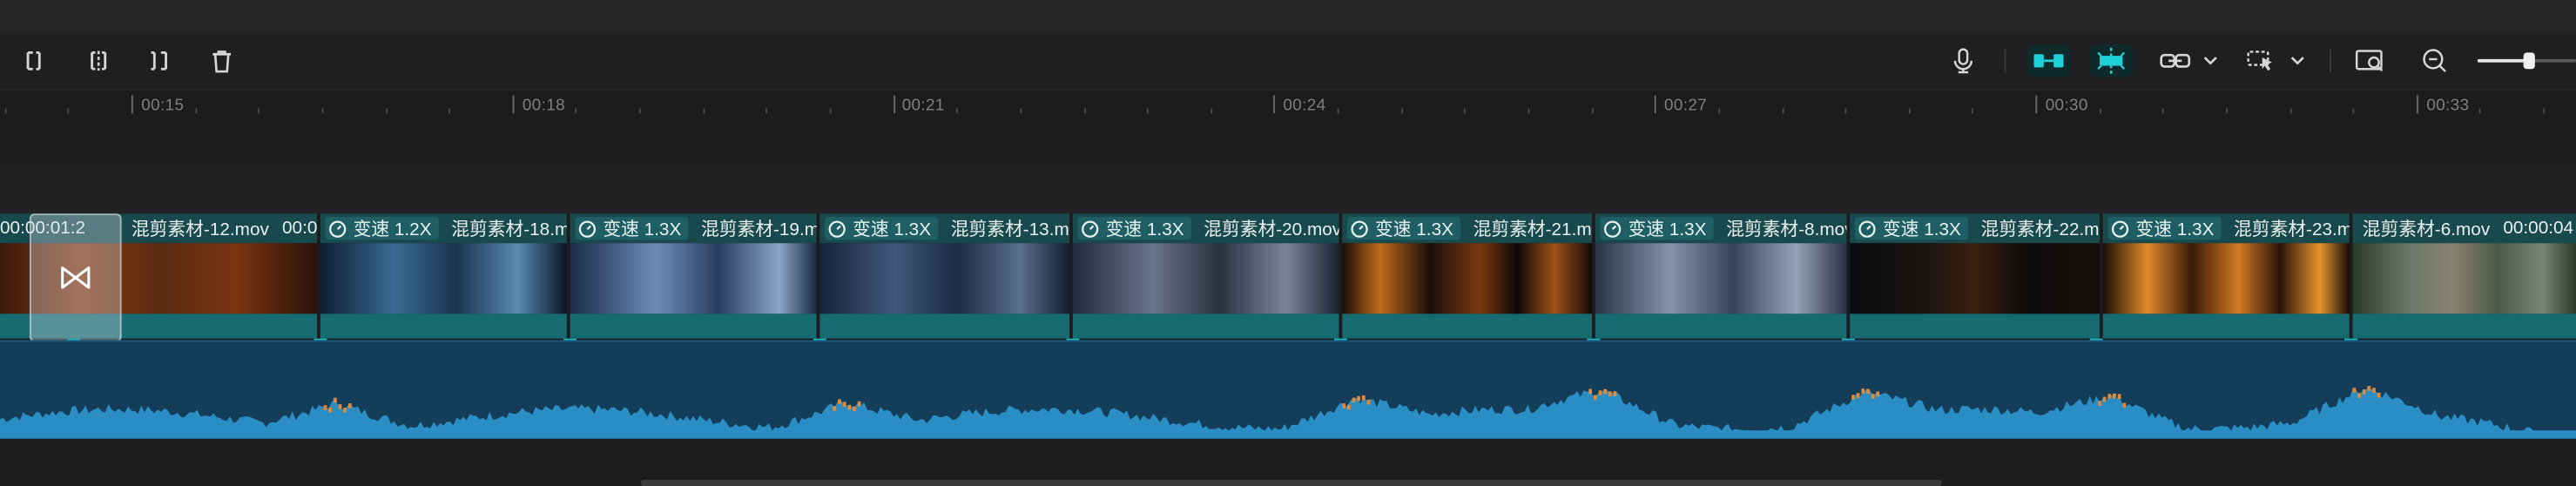 The image size is (2576, 486). I want to click on transition-block, so click(75, 277).